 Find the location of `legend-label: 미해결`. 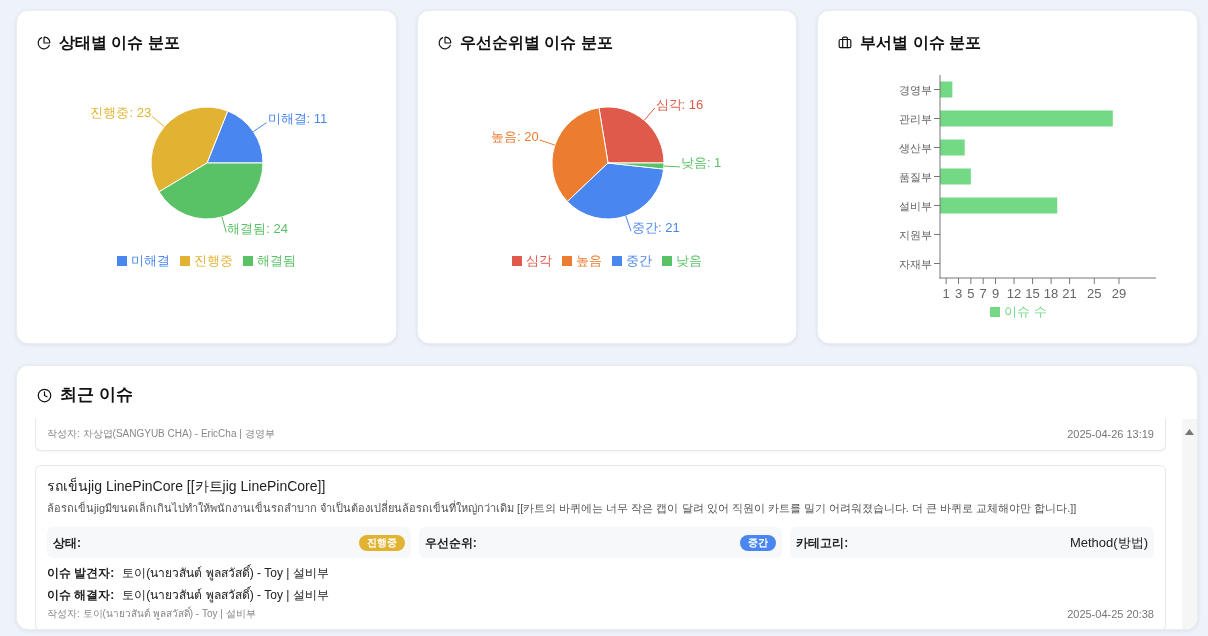

legend-label: 미해결 is located at coordinates (150, 261).